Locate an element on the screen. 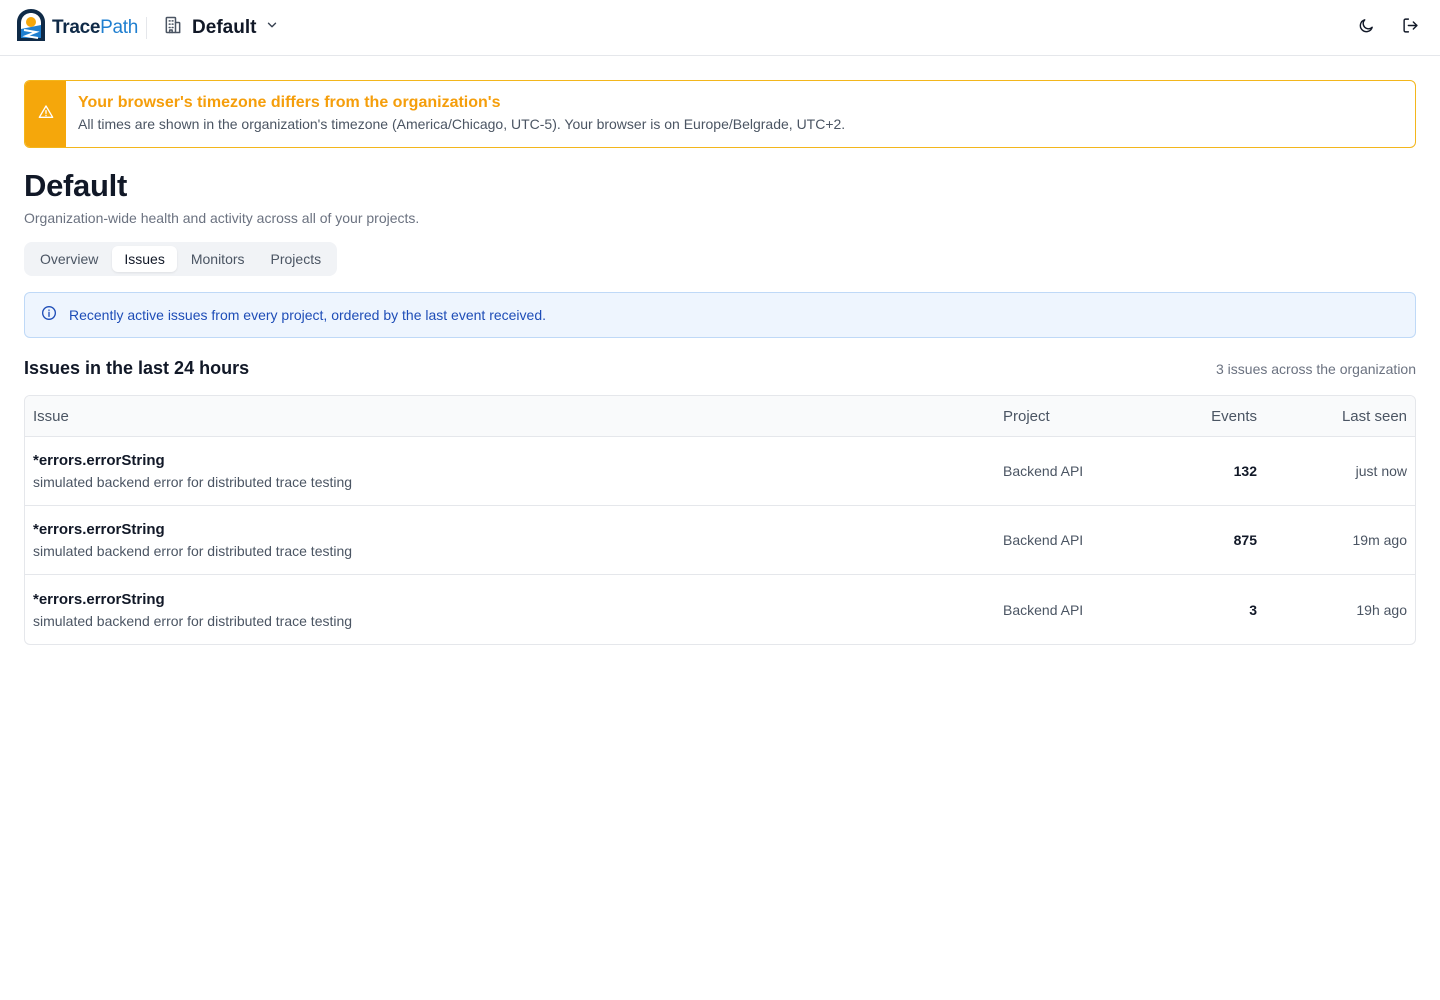 This screenshot has width=1440, height=1000. info-circle-icon is located at coordinates (49, 315).